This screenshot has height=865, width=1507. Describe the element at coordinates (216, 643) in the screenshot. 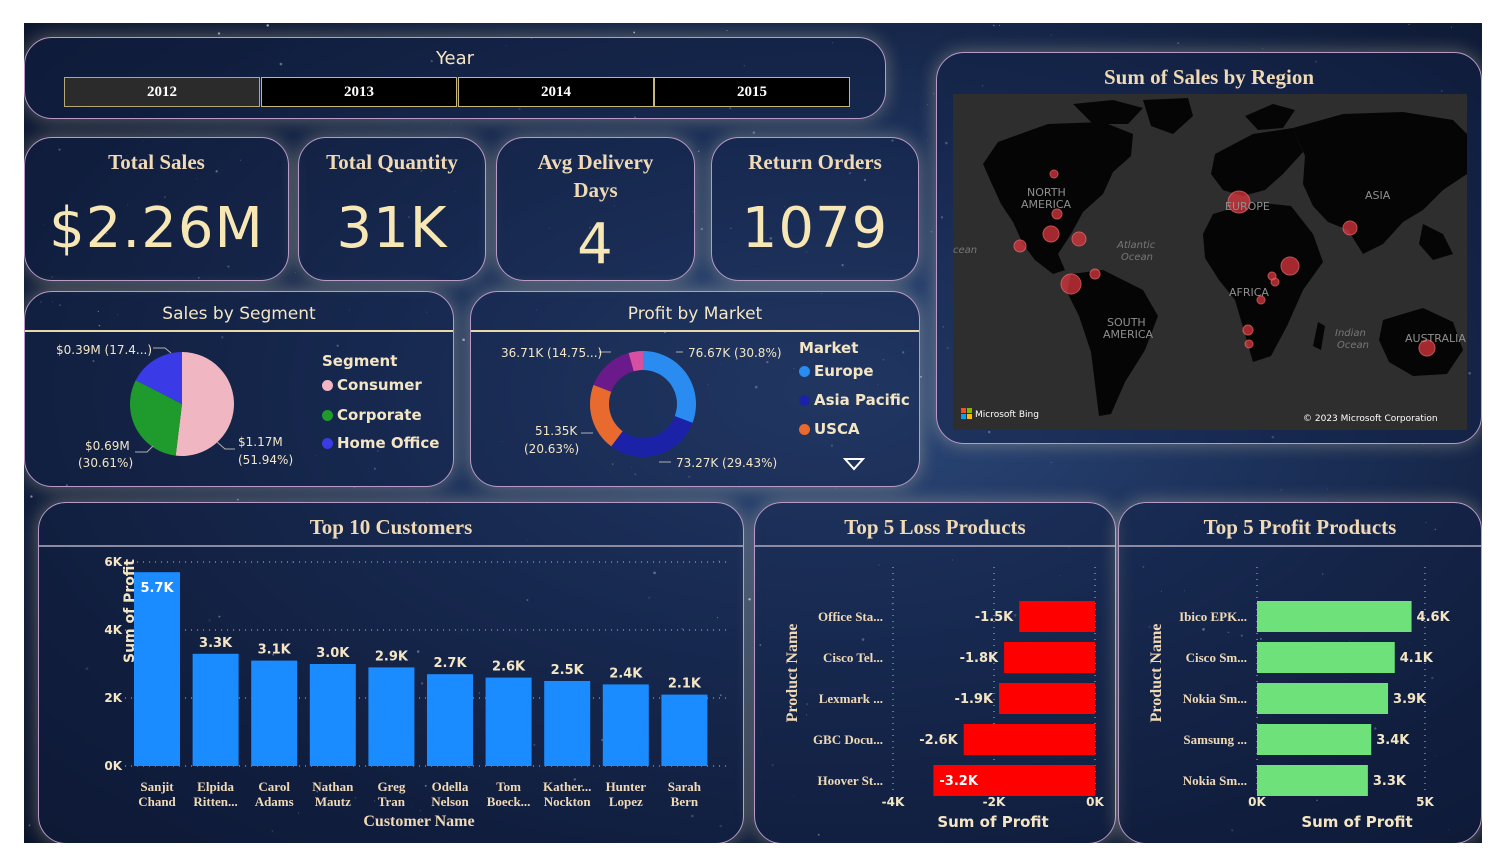

I see `customer-value-label: 3.3K` at that location.